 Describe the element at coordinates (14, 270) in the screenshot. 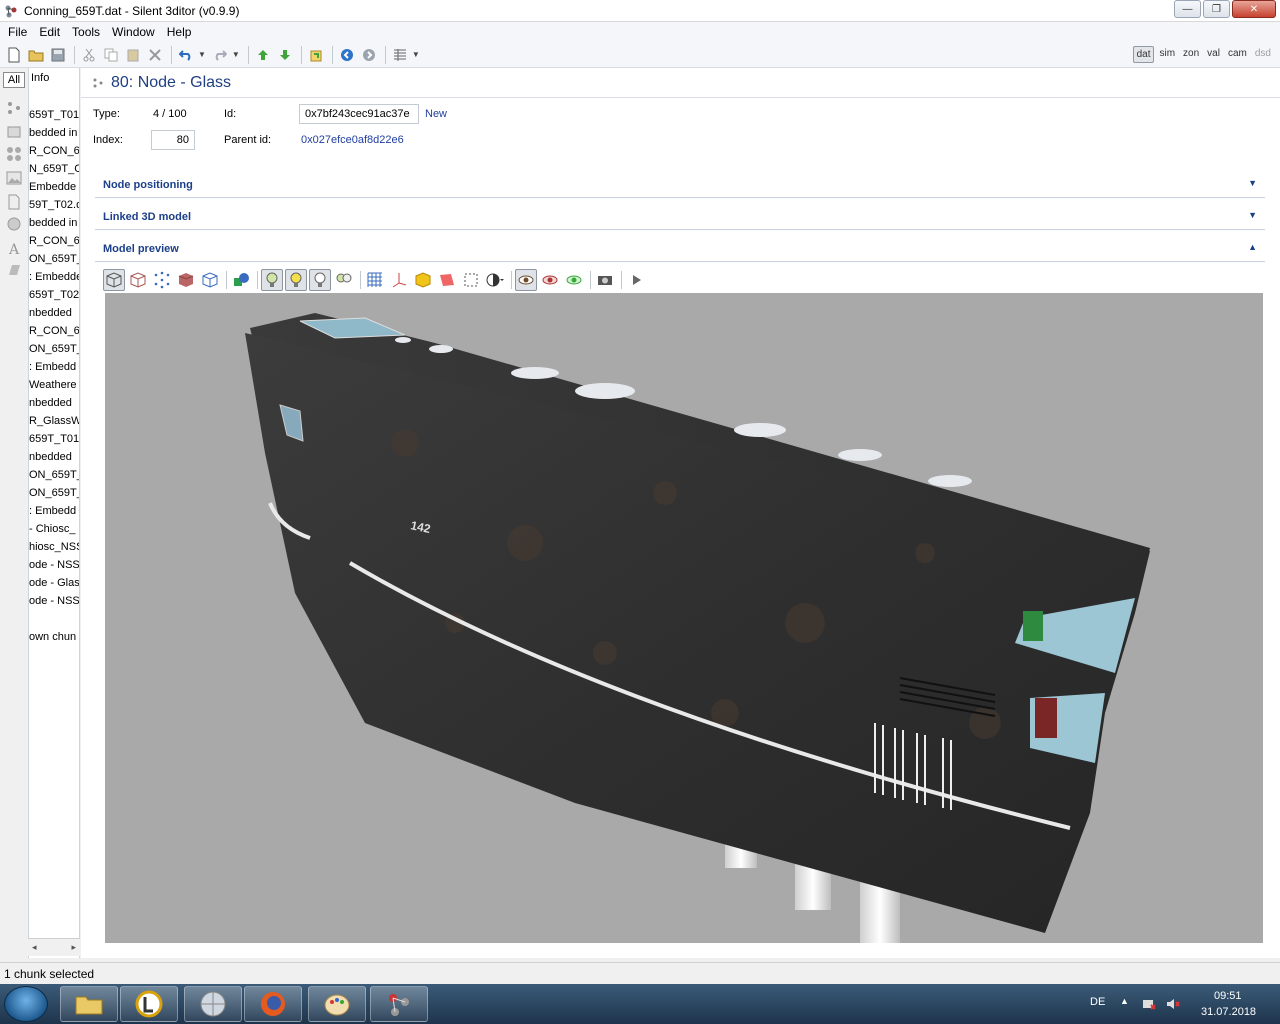

I see `filter-unknown-icon` at that location.